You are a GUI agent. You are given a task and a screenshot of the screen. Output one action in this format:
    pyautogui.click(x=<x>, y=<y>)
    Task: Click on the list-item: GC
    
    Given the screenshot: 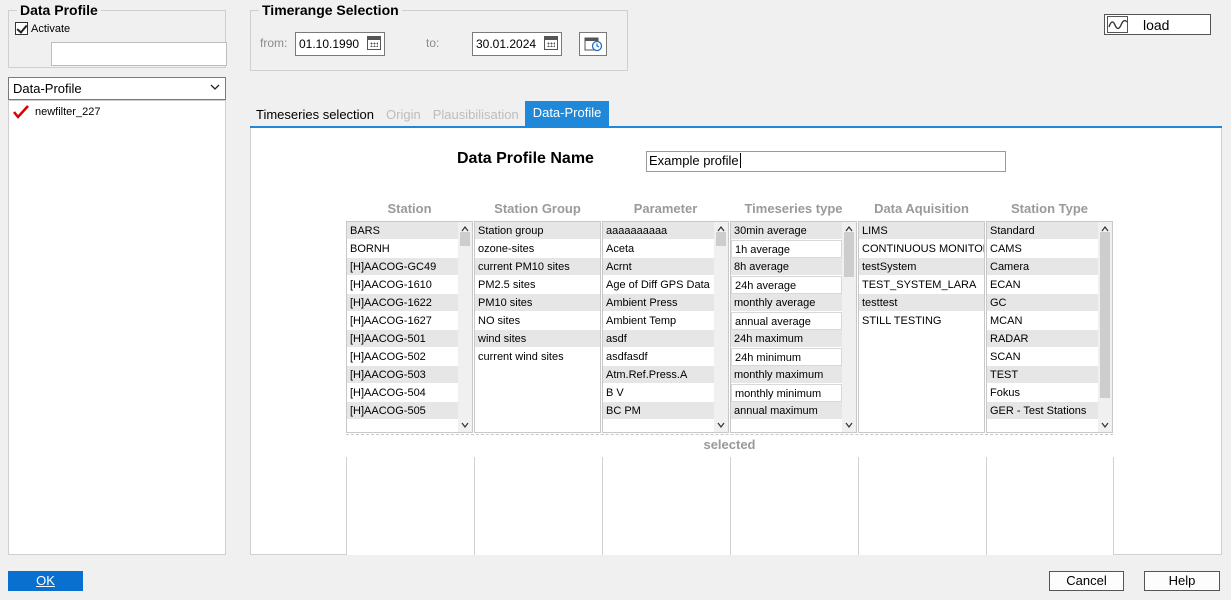 What is the action you would take?
    pyautogui.click(x=1042, y=303)
    